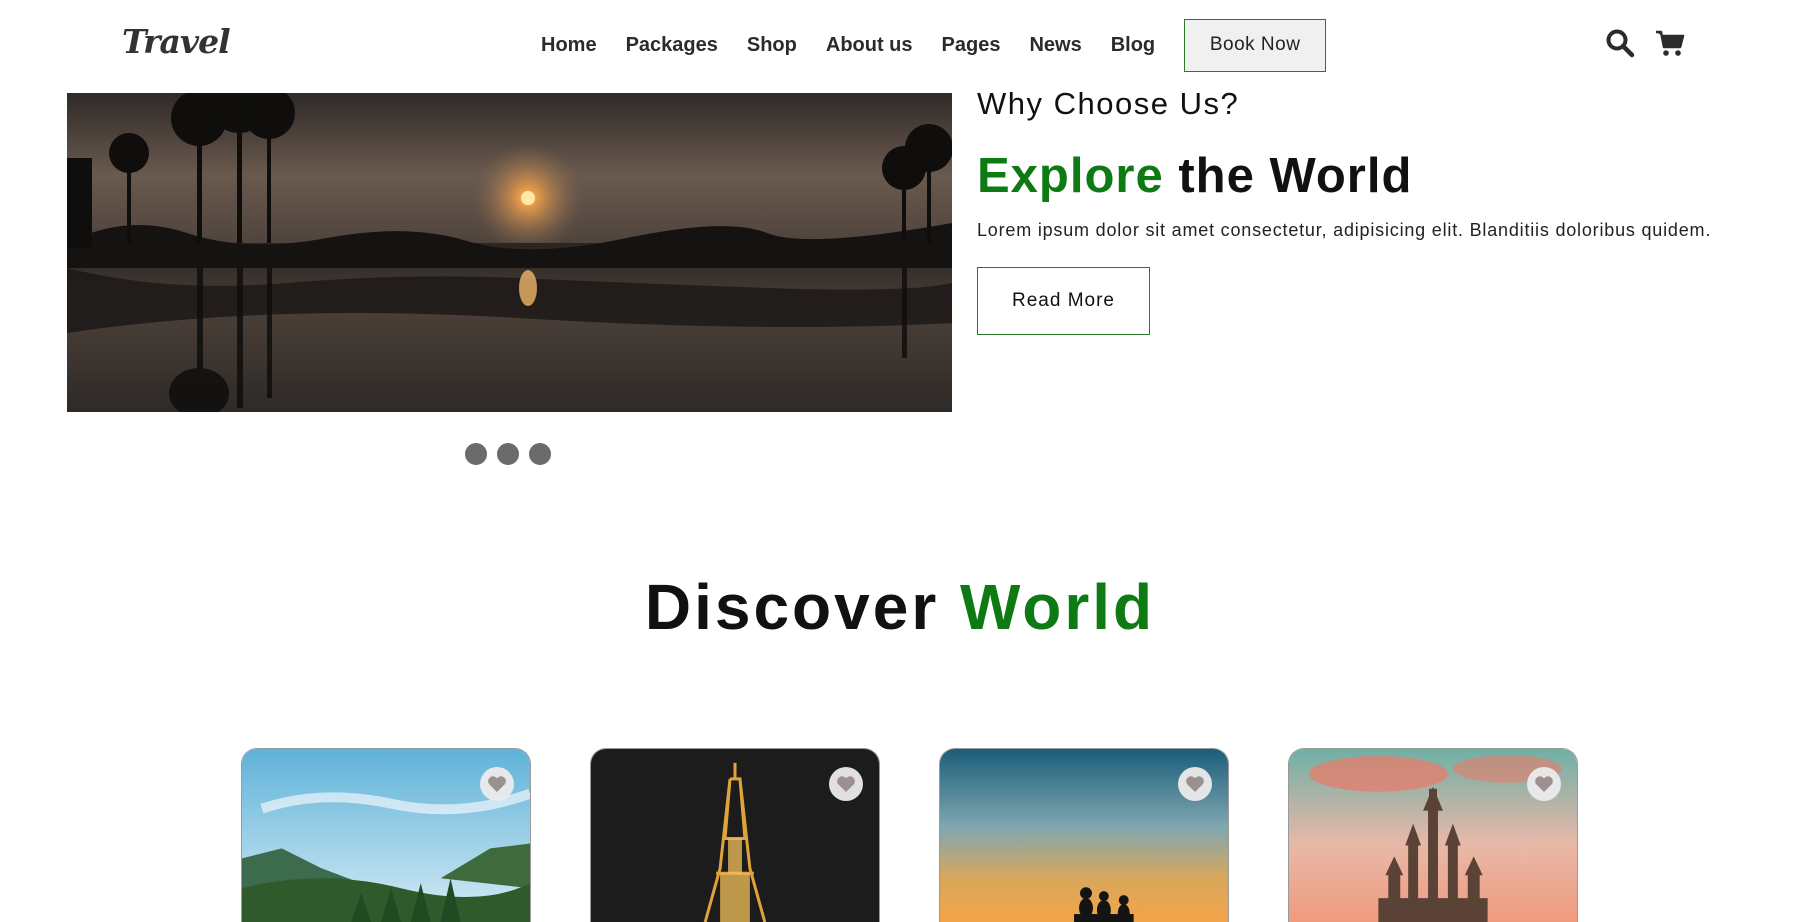 This screenshot has height=922, width=1800. What do you see at coordinates (1108, 103) in the screenshot?
I see `hero-subtitle: Why Choose Us?` at bounding box center [1108, 103].